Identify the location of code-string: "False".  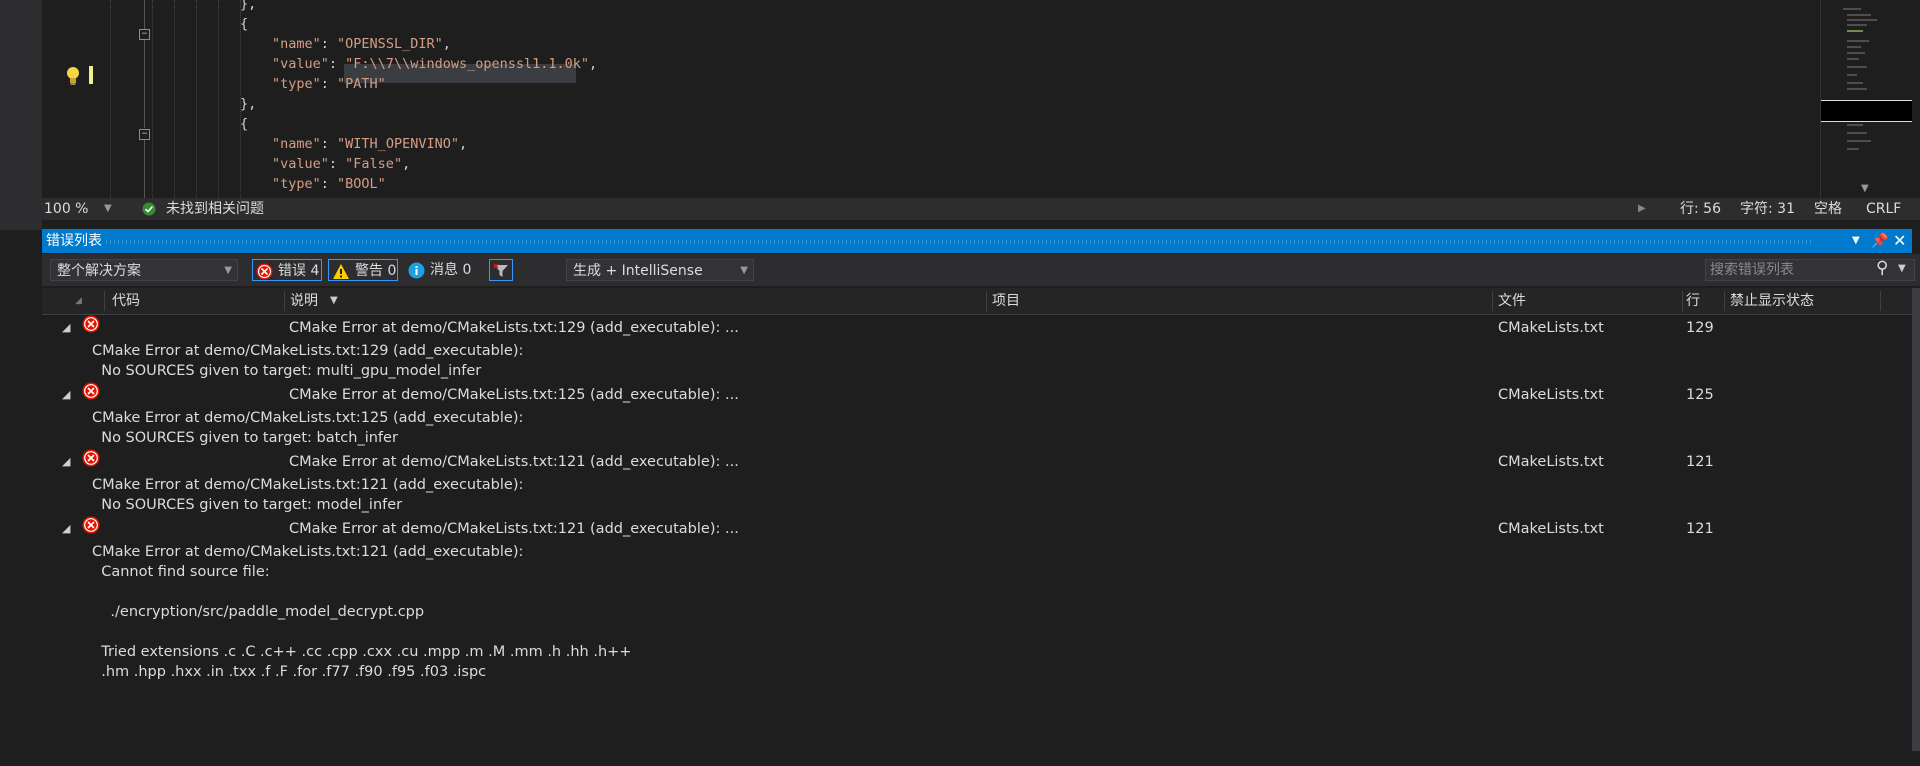
(374, 164).